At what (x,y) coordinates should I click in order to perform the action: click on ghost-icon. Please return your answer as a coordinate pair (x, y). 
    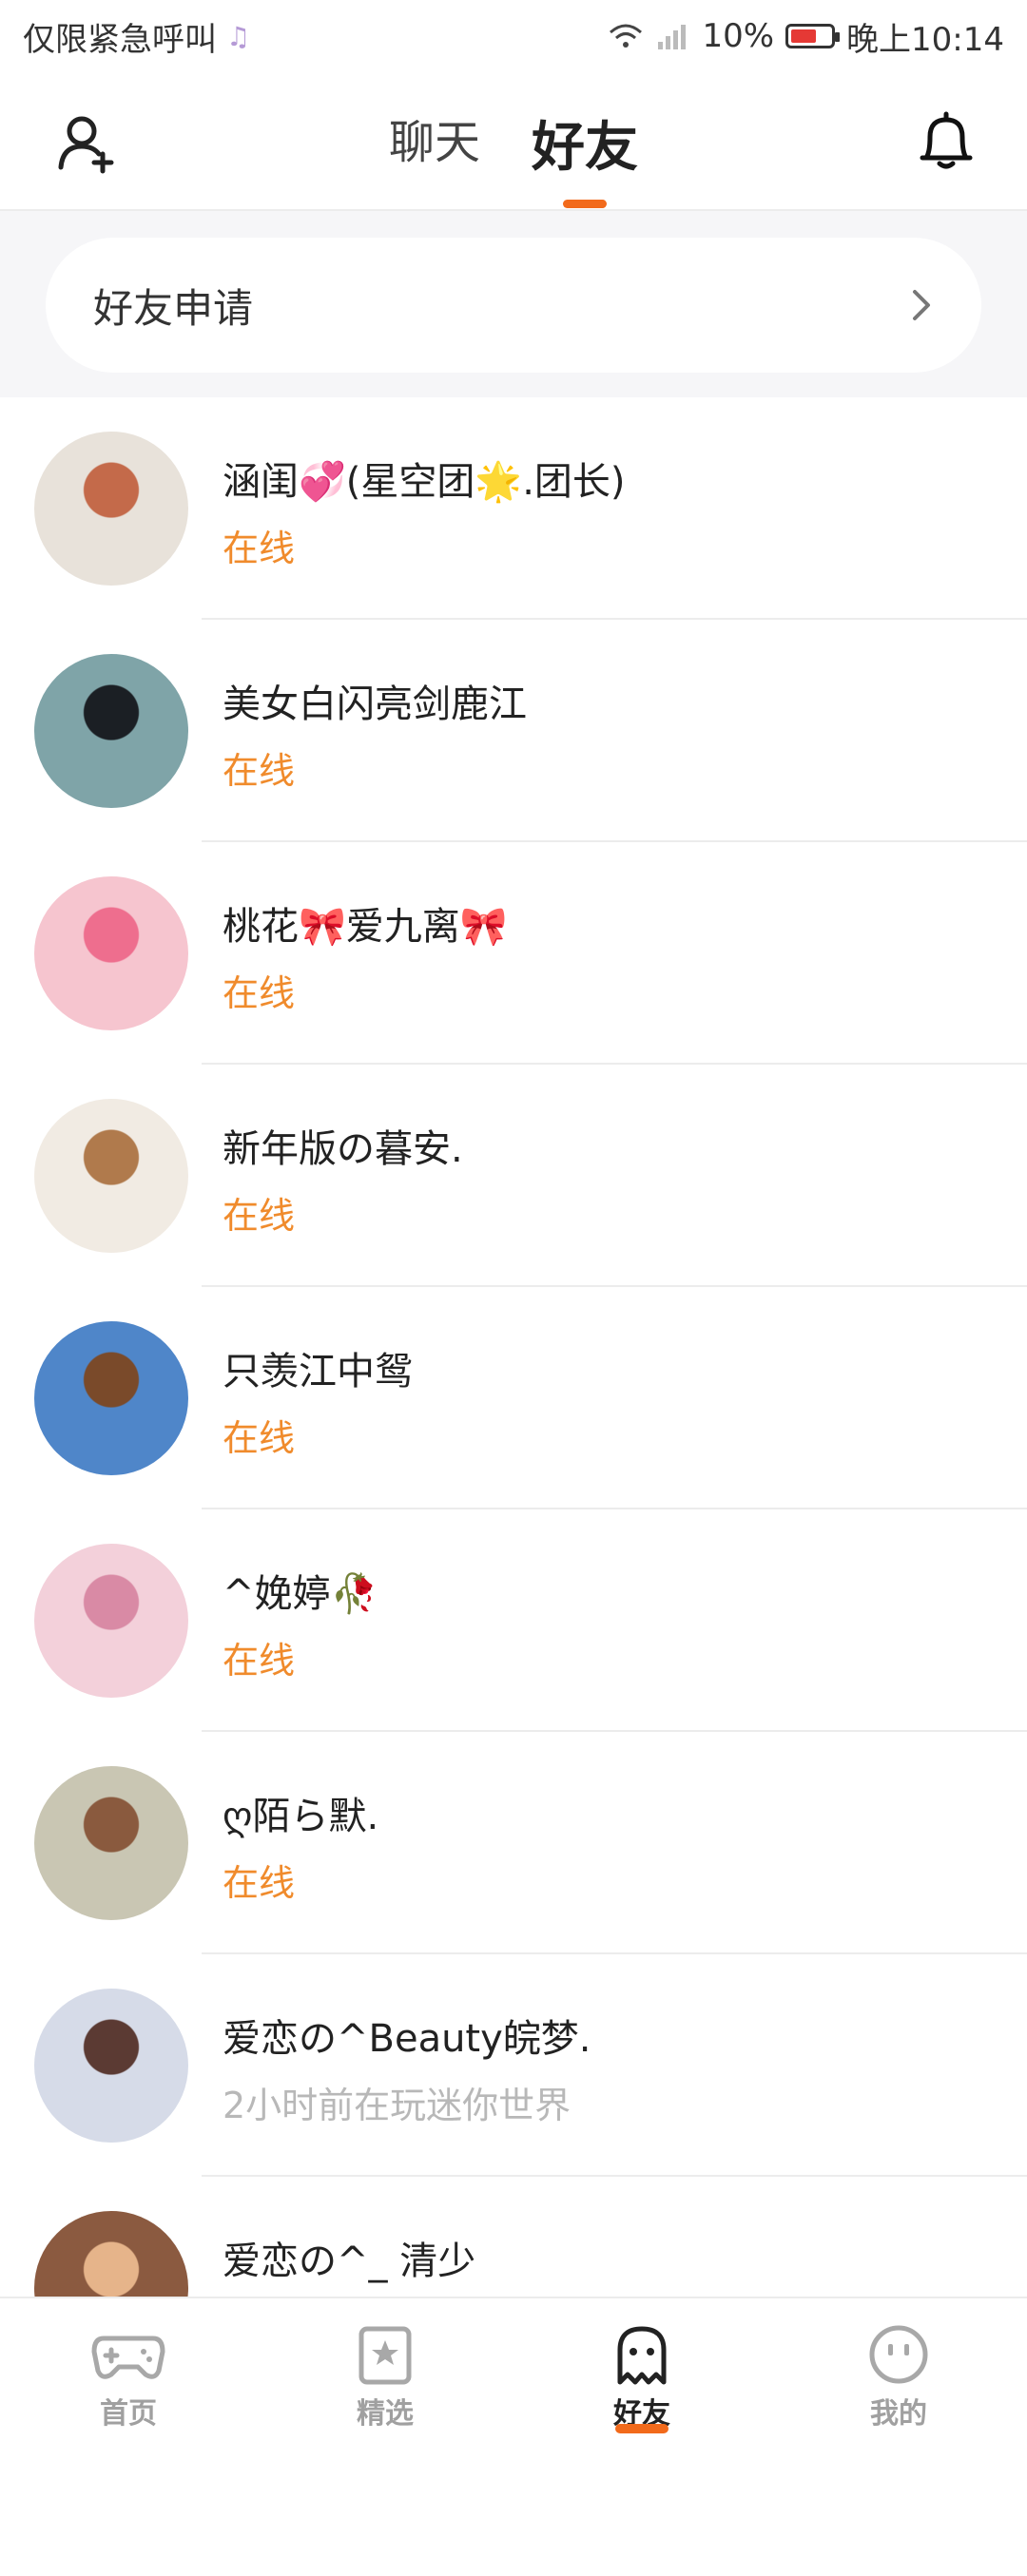
    Looking at the image, I should click on (642, 2355).